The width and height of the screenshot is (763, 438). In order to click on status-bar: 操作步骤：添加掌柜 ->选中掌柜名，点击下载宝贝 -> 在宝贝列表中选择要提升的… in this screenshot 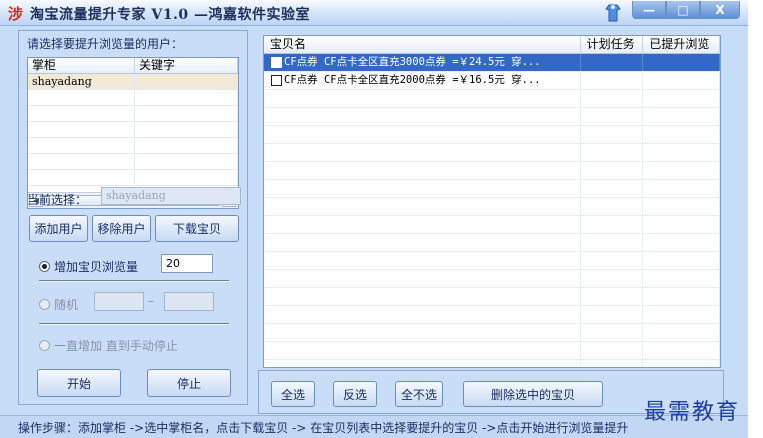, I will do `click(374, 426)`.